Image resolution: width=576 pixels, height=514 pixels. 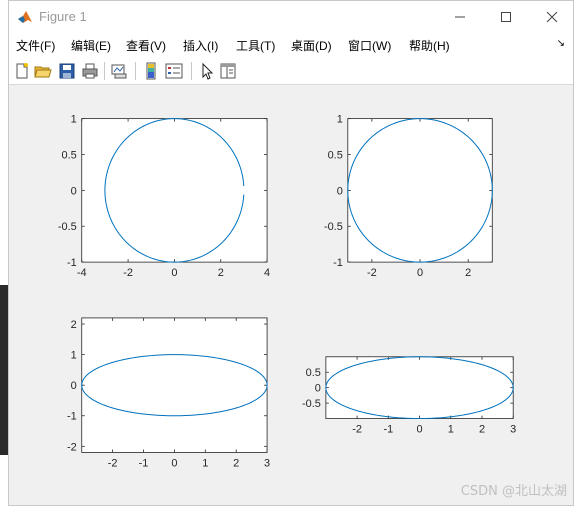 I want to click on menu-insert: 插入(I), so click(x=200, y=45).